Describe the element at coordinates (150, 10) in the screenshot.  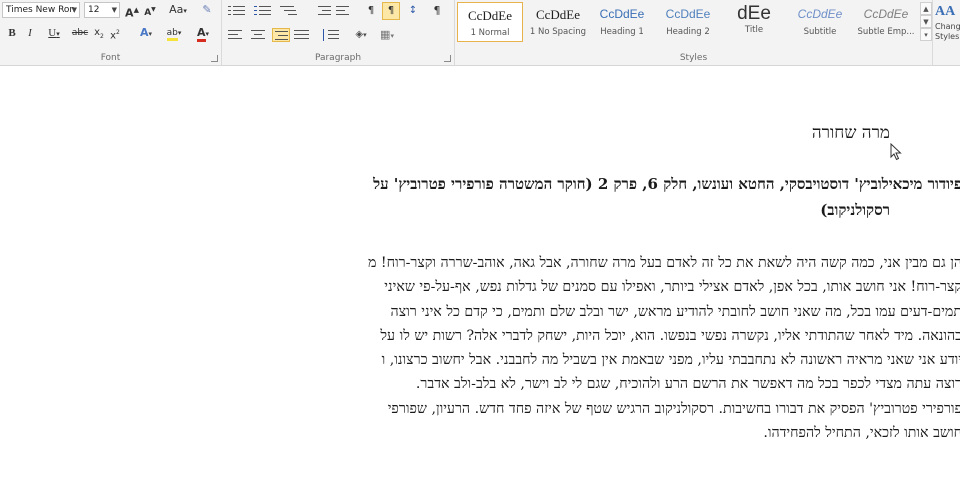
I see `shrink-font-button: A▼` at that location.